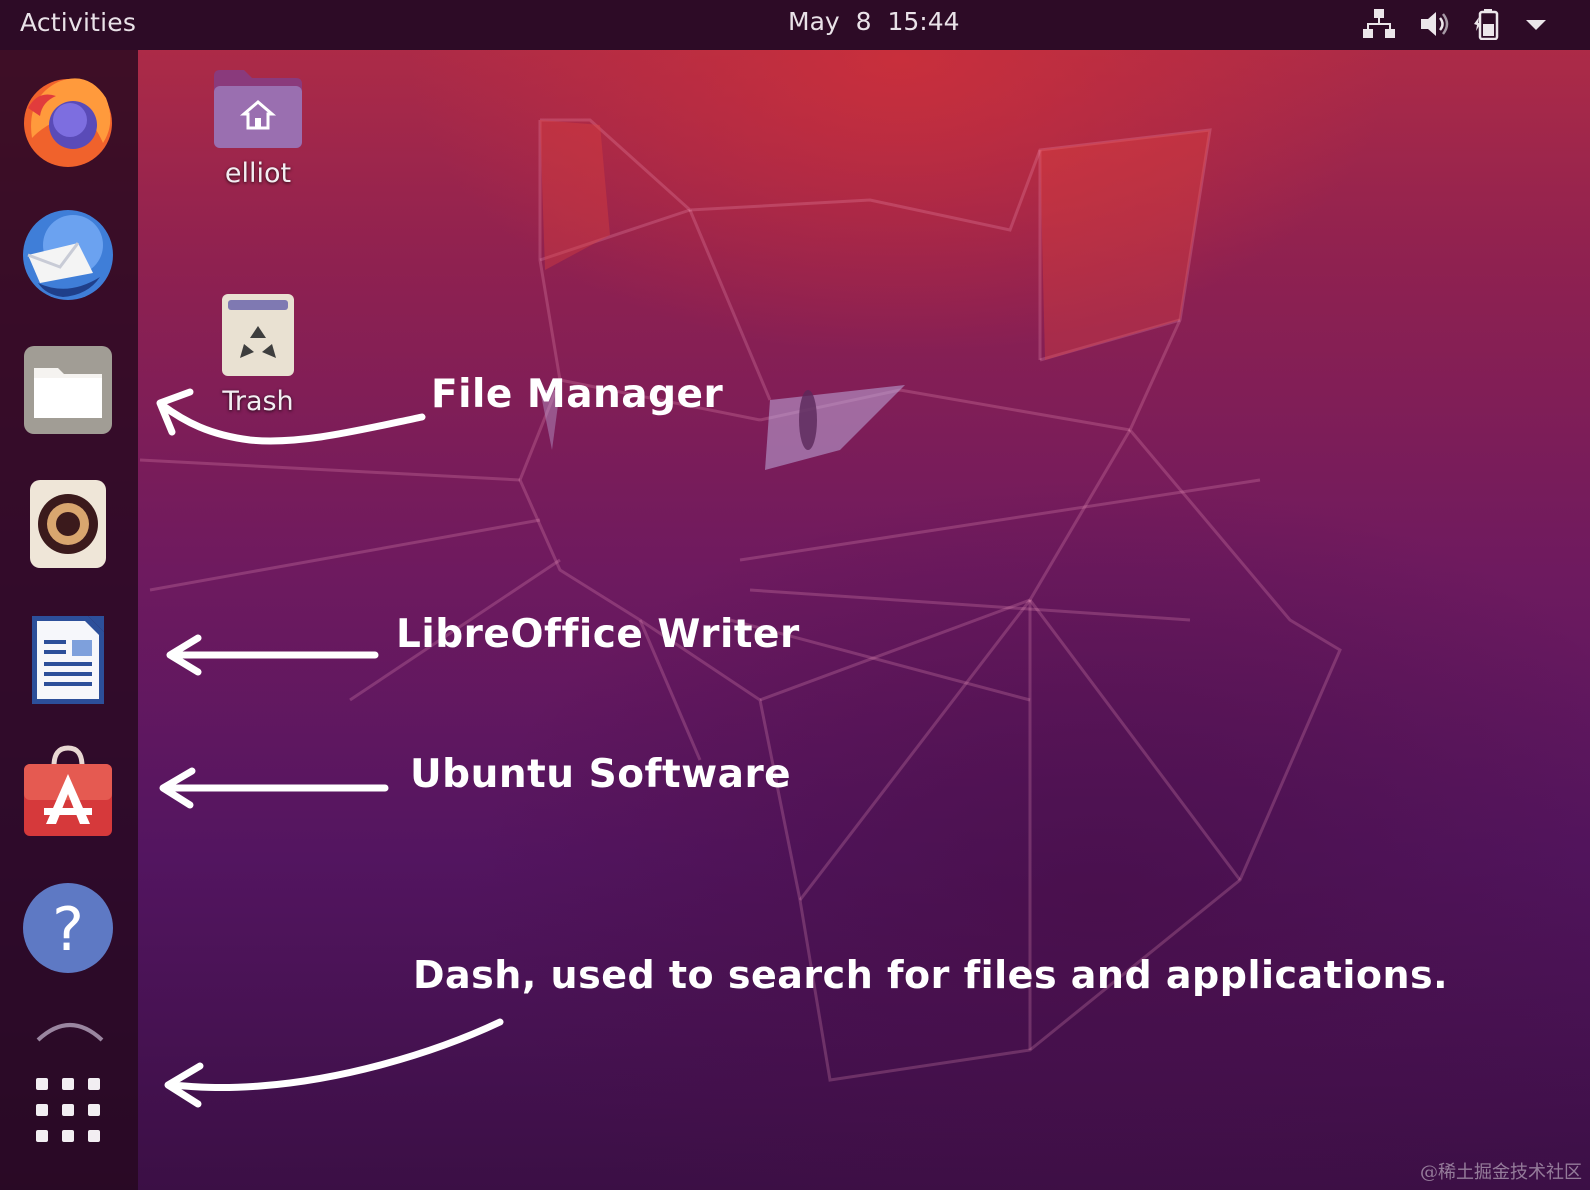 The width and height of the screenshot is (1590, 1190). Describe the element at coordinates (1501, 1172) in the screenshot. I see `watermark: @稀土掘金技术社区` at that location.